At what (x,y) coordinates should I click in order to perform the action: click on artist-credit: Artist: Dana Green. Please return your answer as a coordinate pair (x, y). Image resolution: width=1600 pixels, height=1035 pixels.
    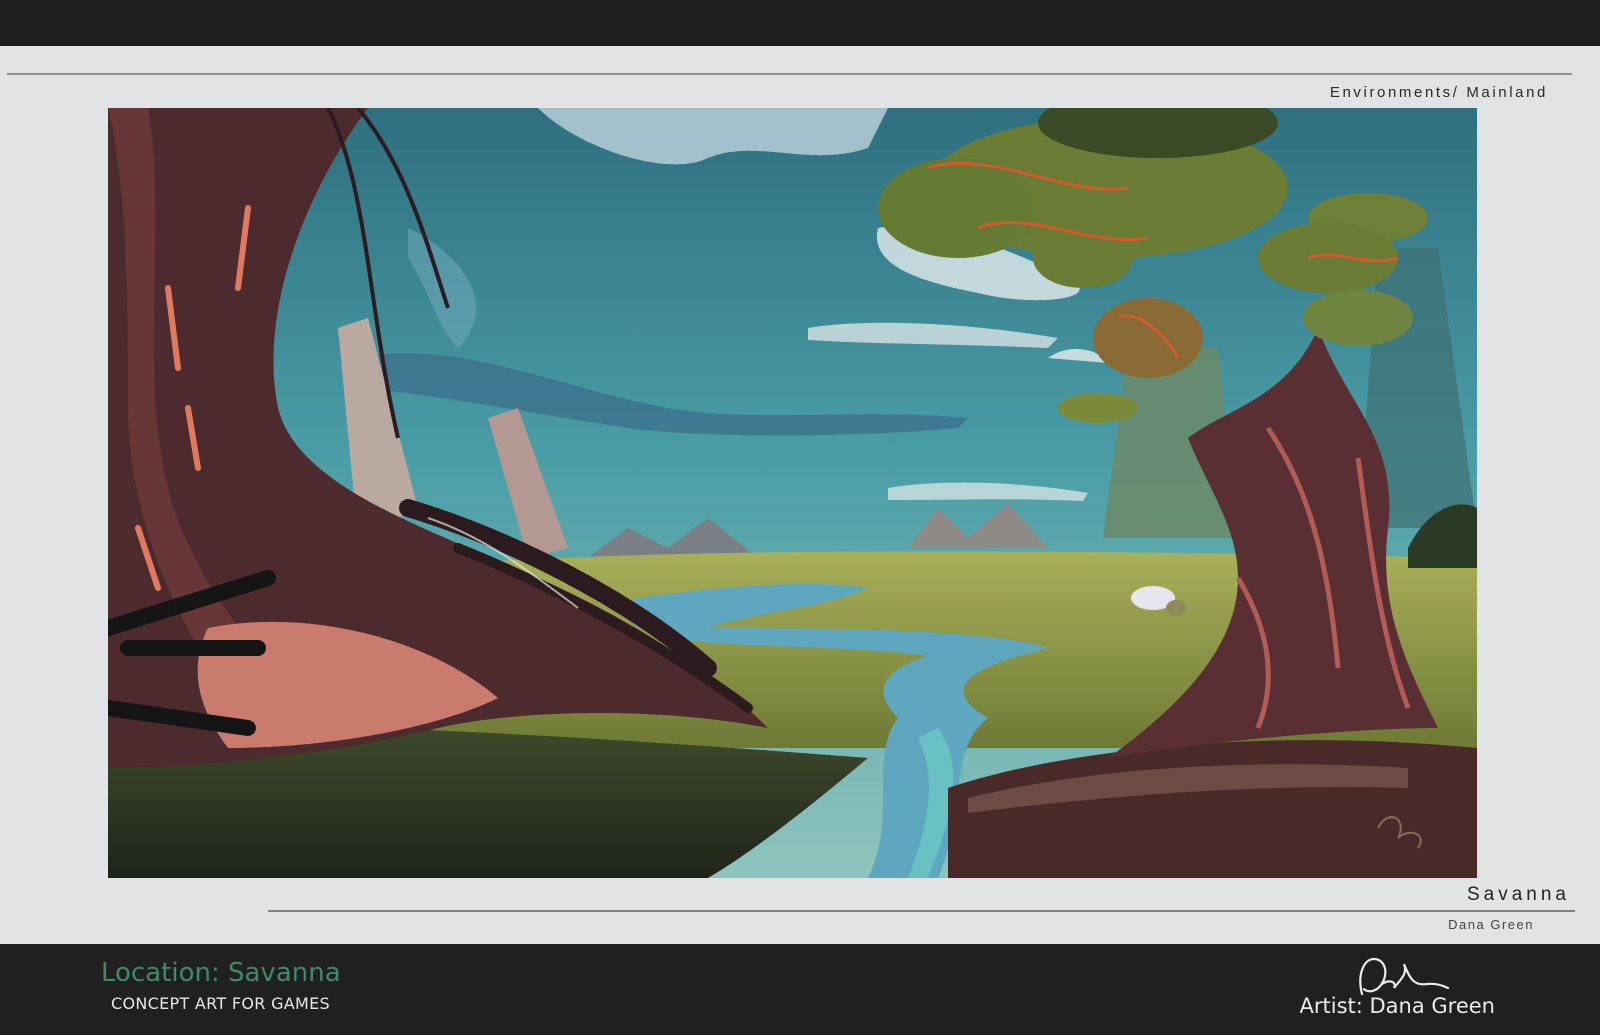
    Looking at the image, I should click on (1397, 1006).